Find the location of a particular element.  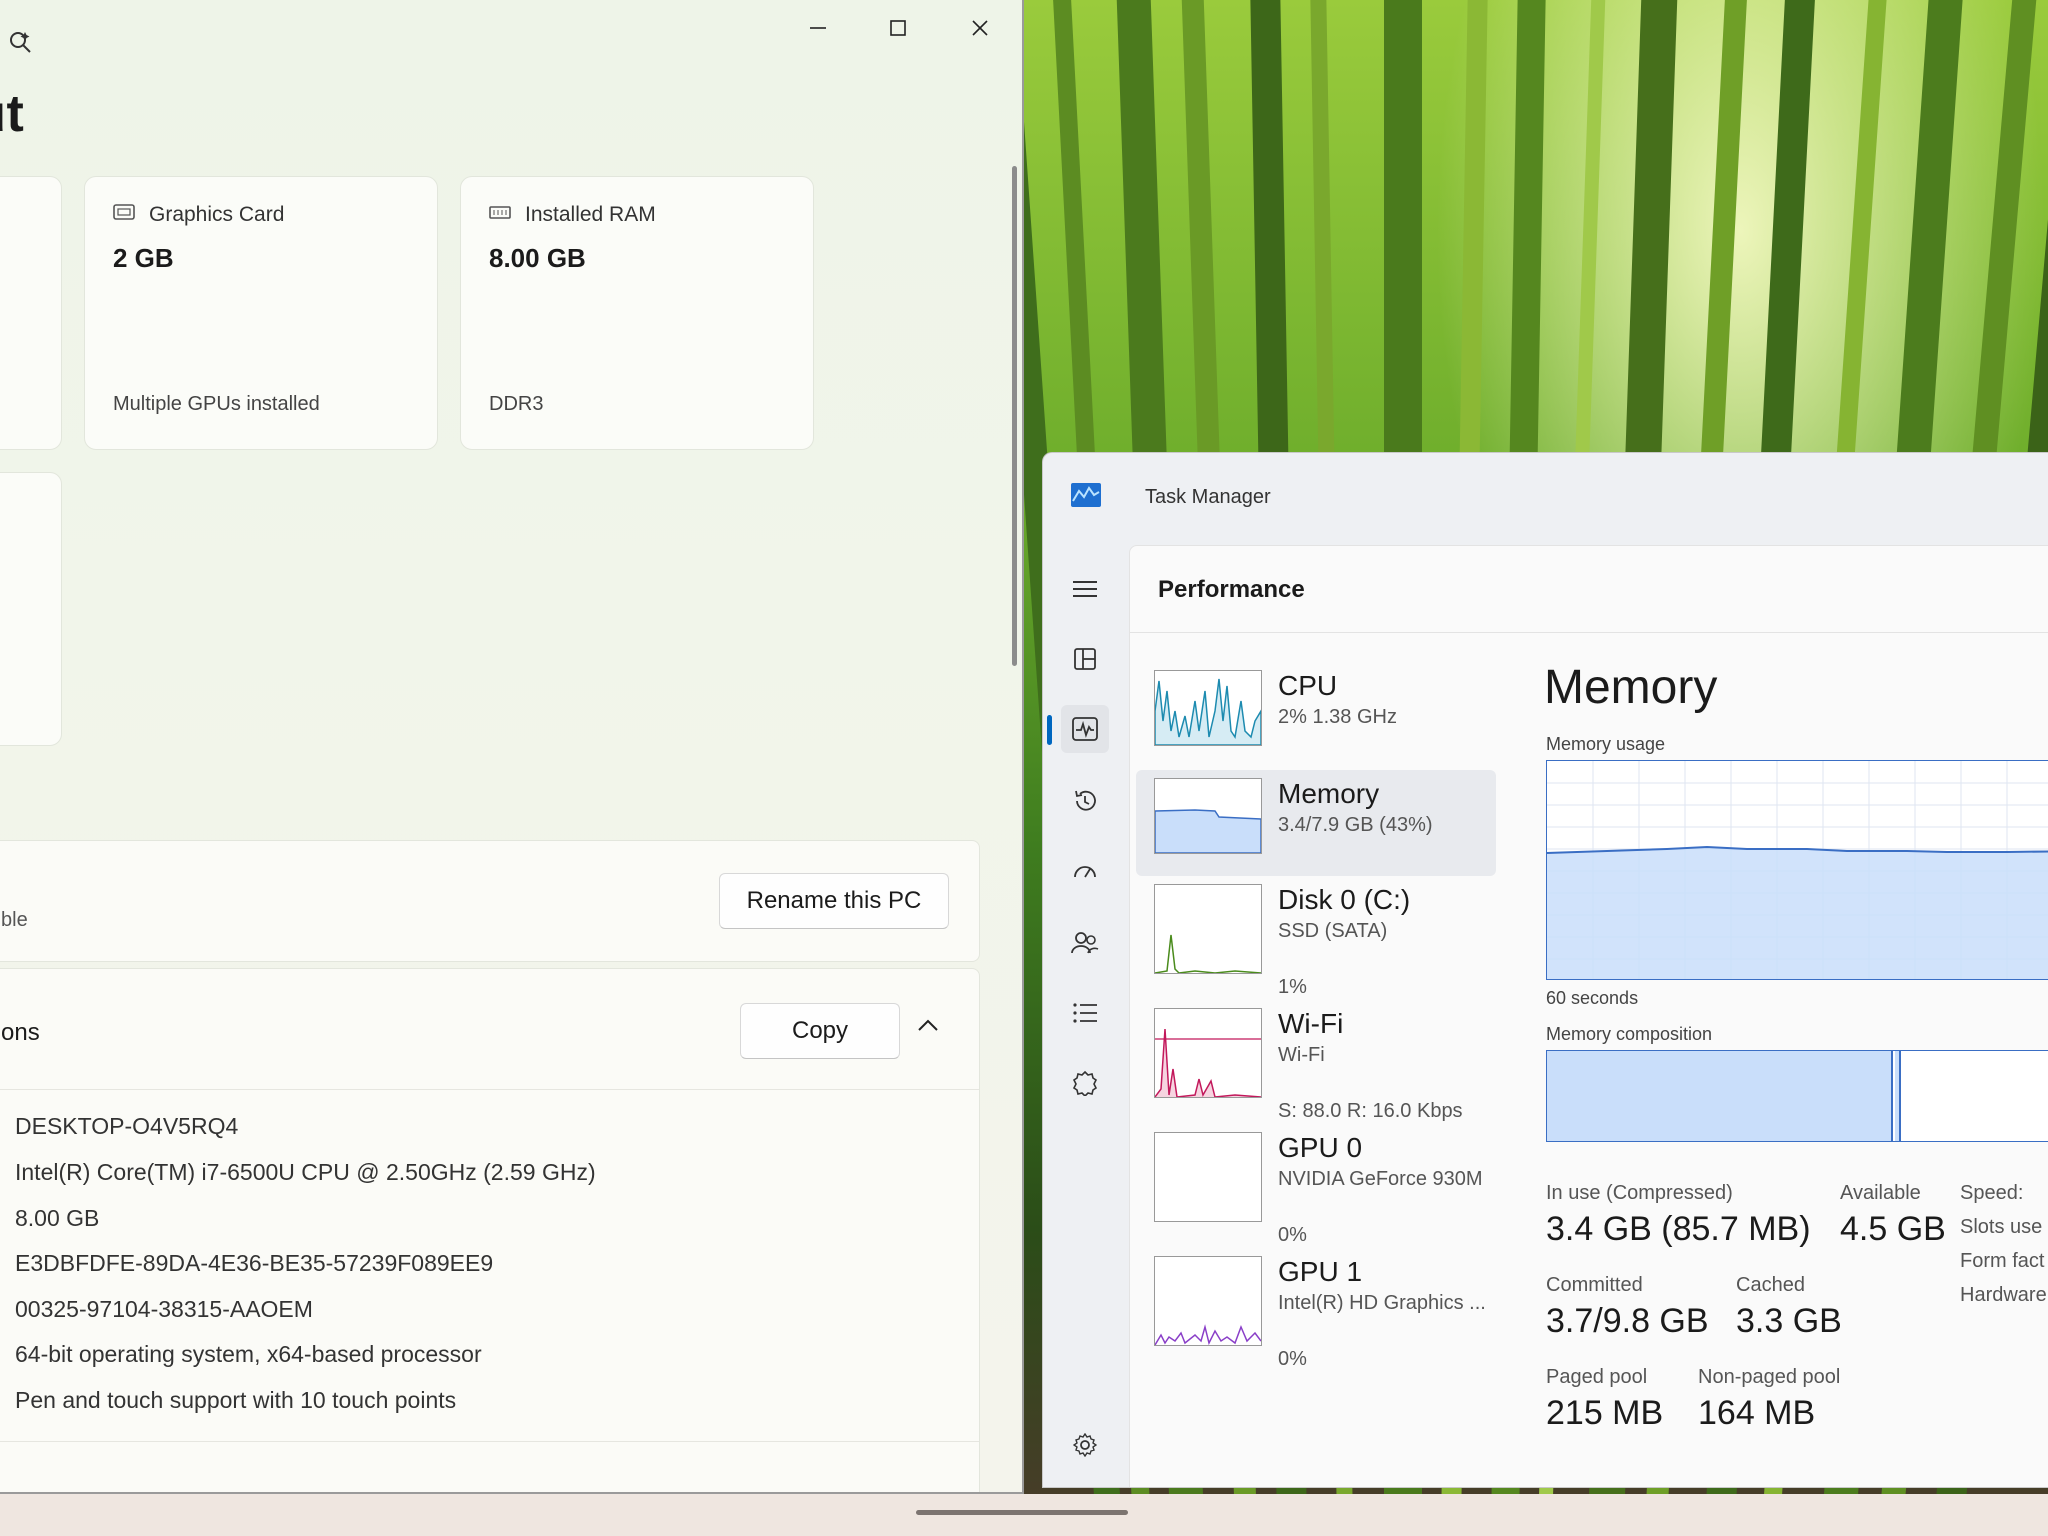

taskbar-handle is located at coordinates (1022, 1512).